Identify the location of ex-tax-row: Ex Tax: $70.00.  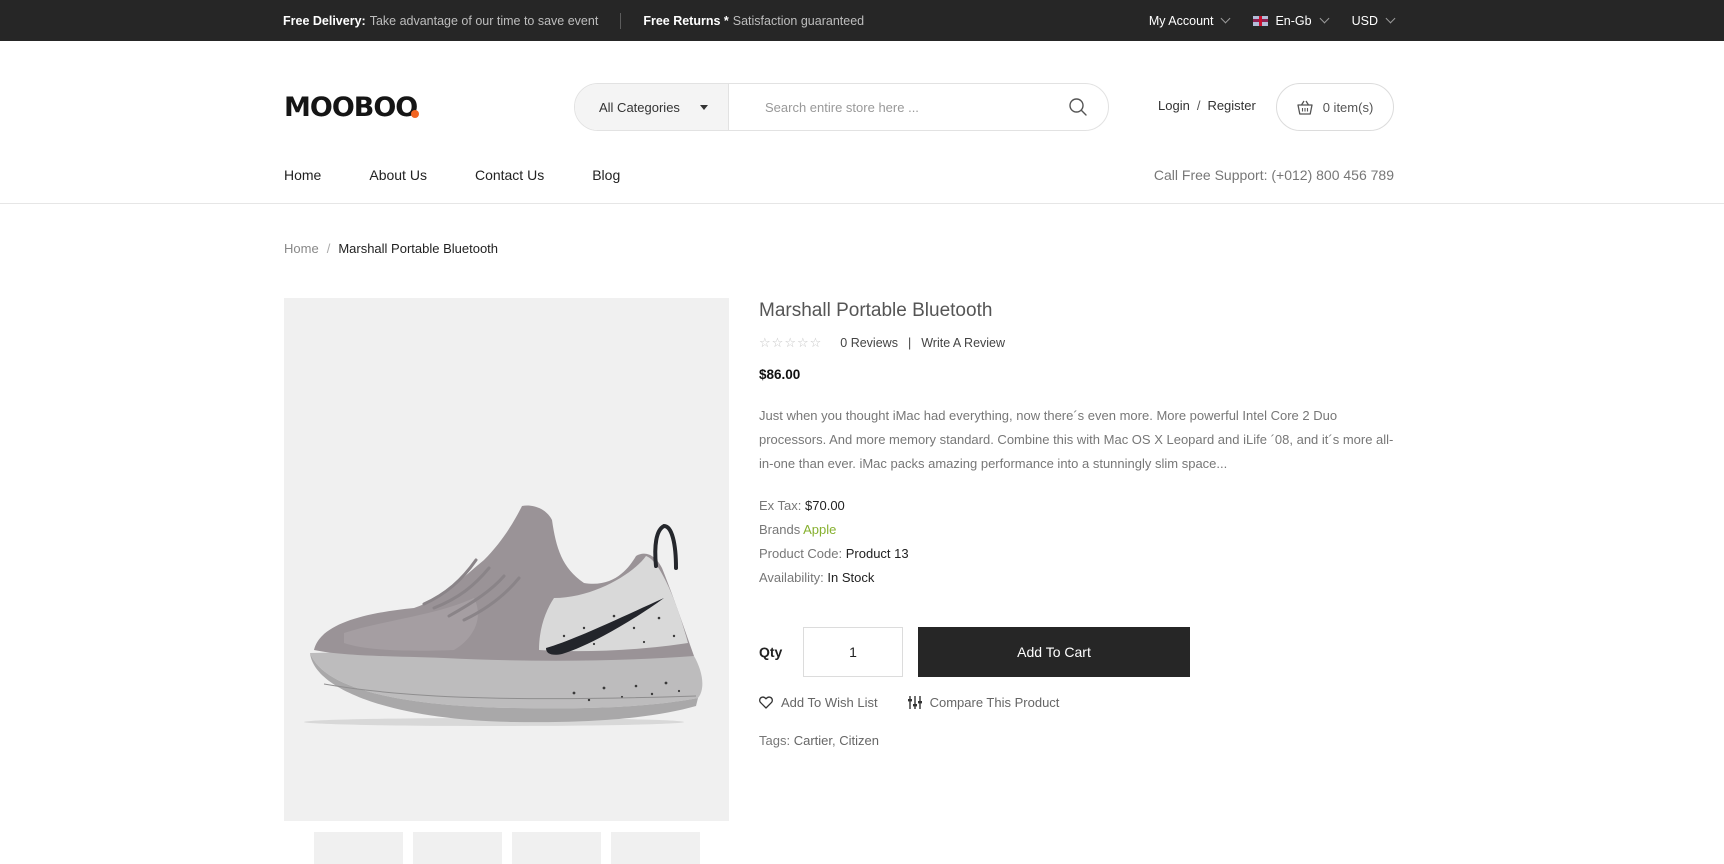
(1077, 506).